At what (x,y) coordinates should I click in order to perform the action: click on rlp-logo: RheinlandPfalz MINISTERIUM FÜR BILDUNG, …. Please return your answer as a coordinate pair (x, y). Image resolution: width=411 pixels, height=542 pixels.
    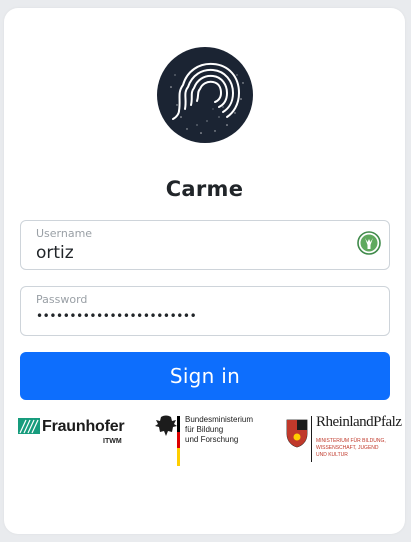
    Looking at the image, I should click on (344, 442).